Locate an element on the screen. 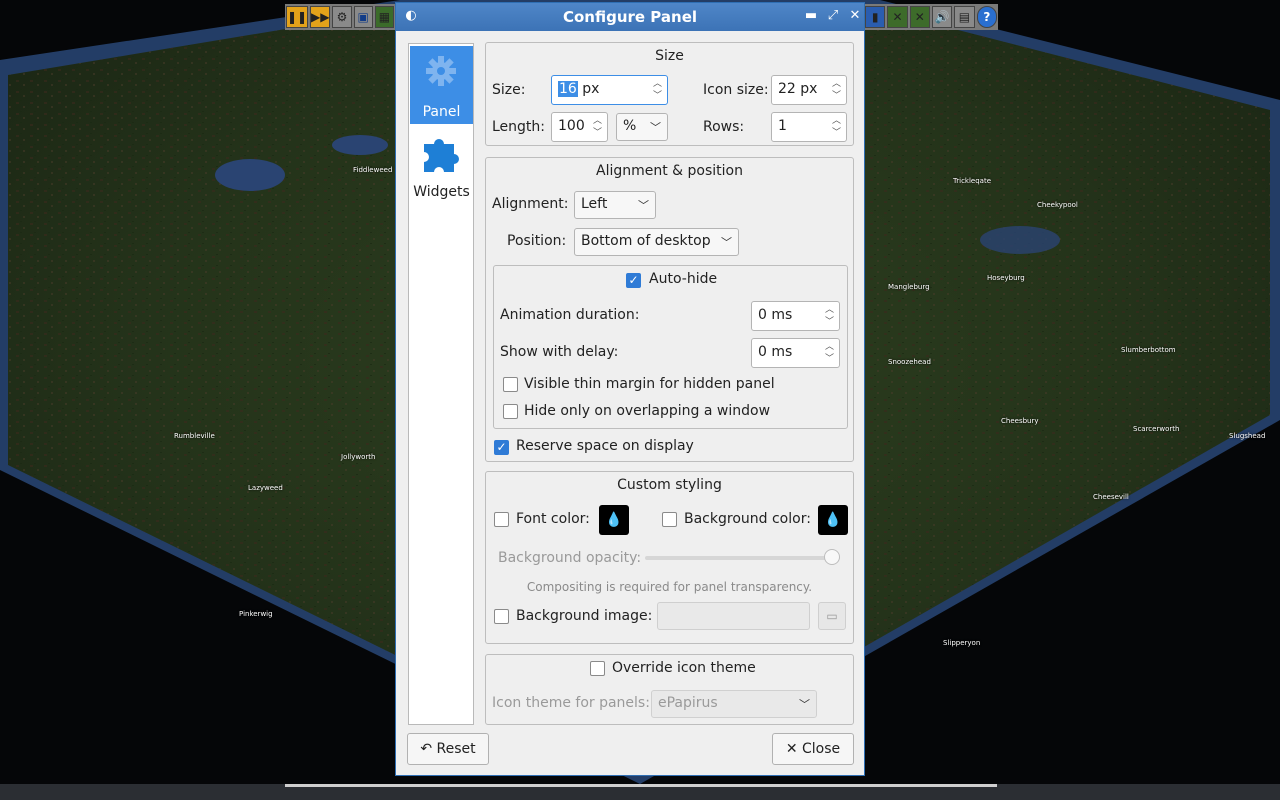 The width and height of the screenshot is (1280, 800). help-icon: ? is located at coordinates (986, 17).